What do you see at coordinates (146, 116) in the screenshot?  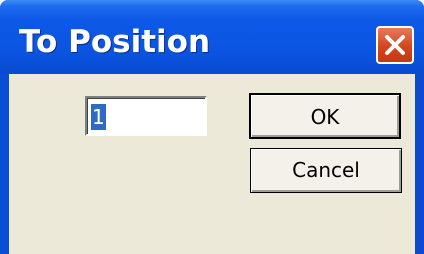 I see `position-input: 1` at bounding box center [146, 116].